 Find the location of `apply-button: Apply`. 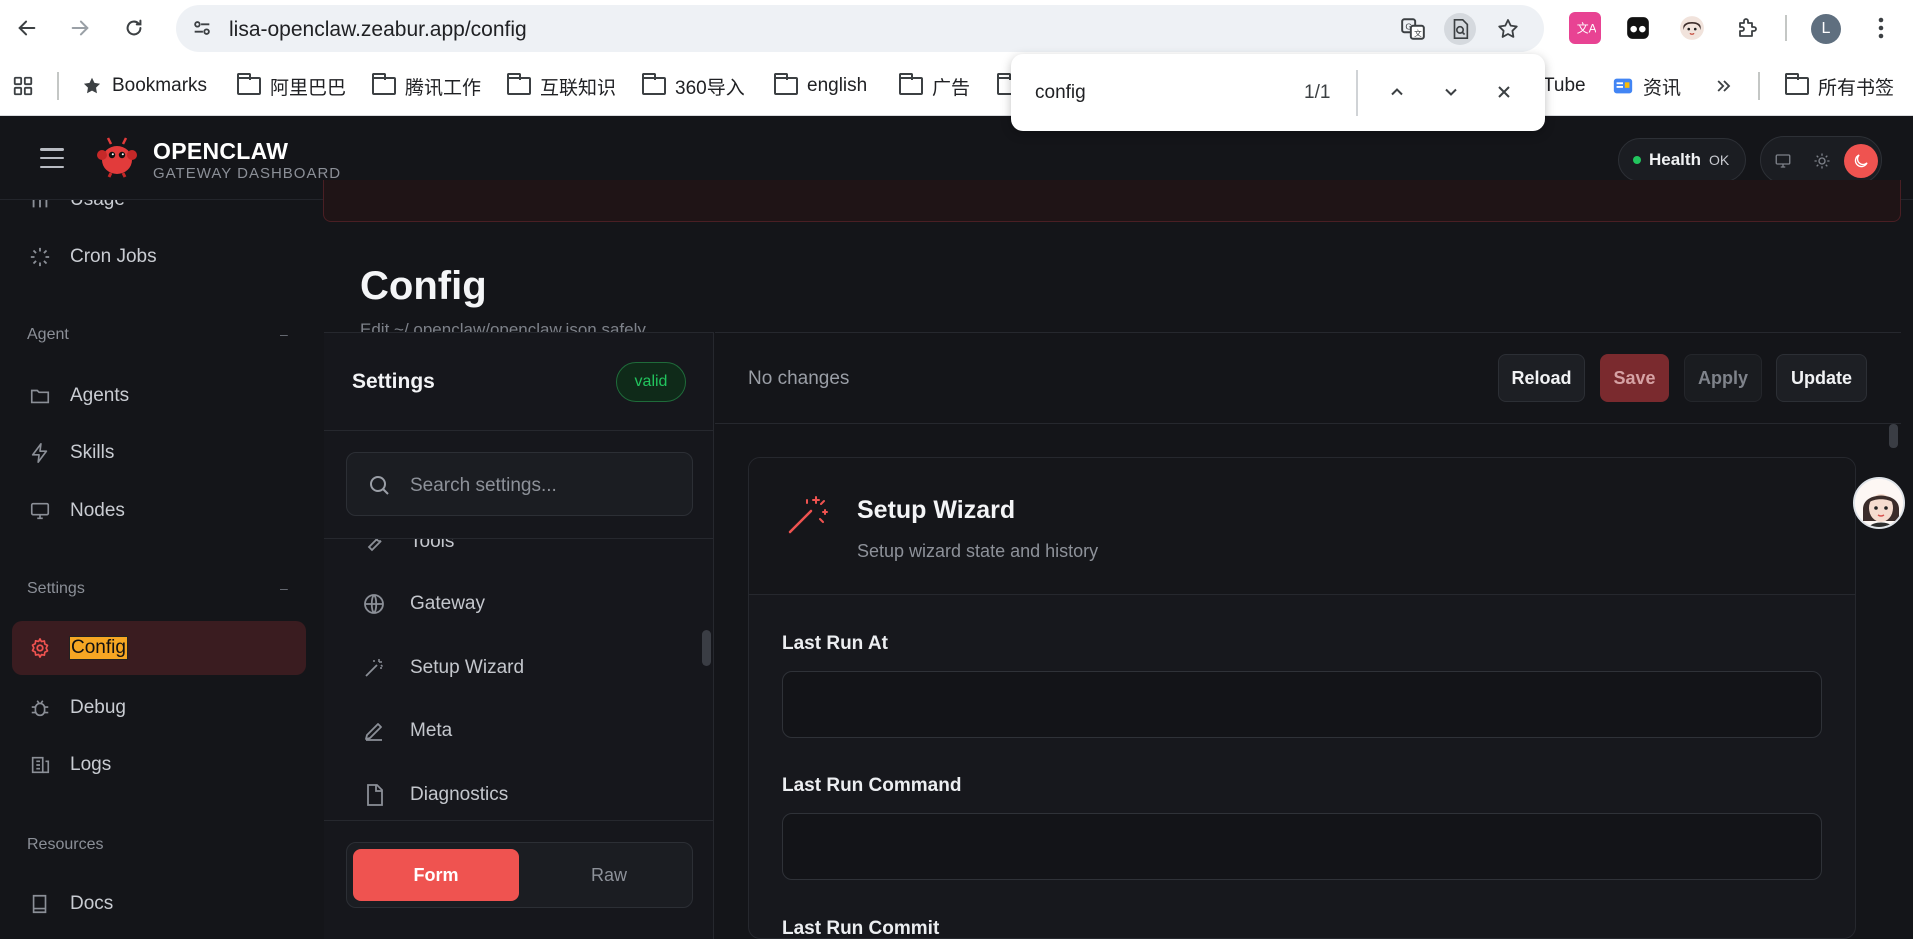

apply-button: Apply is located at coordinates (1723, 378).